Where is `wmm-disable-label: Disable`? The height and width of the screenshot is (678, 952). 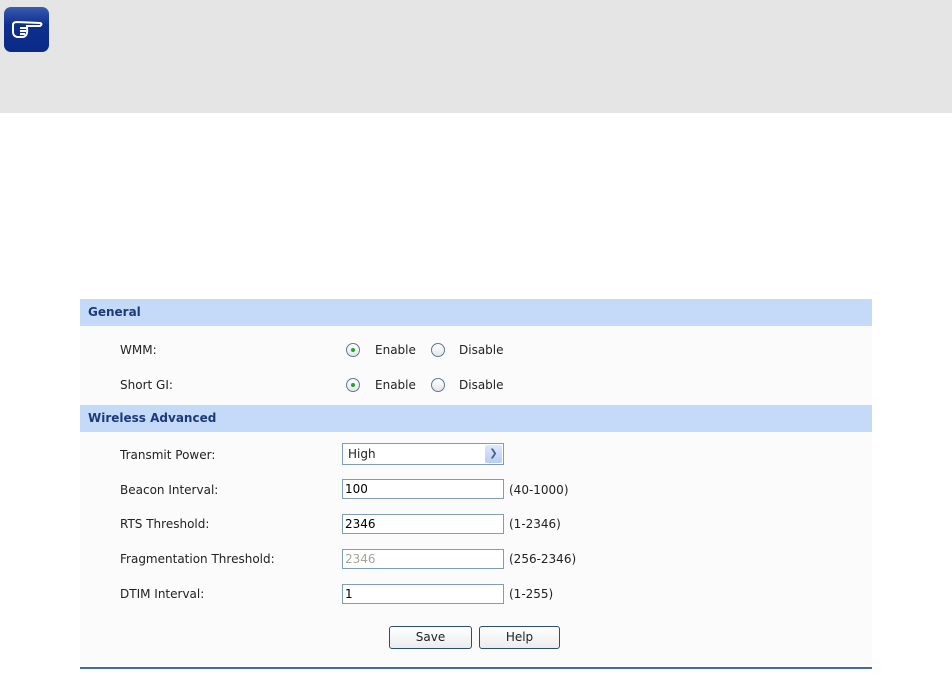 wmm-disable-label: Disable is located at coordinates (481, 350).